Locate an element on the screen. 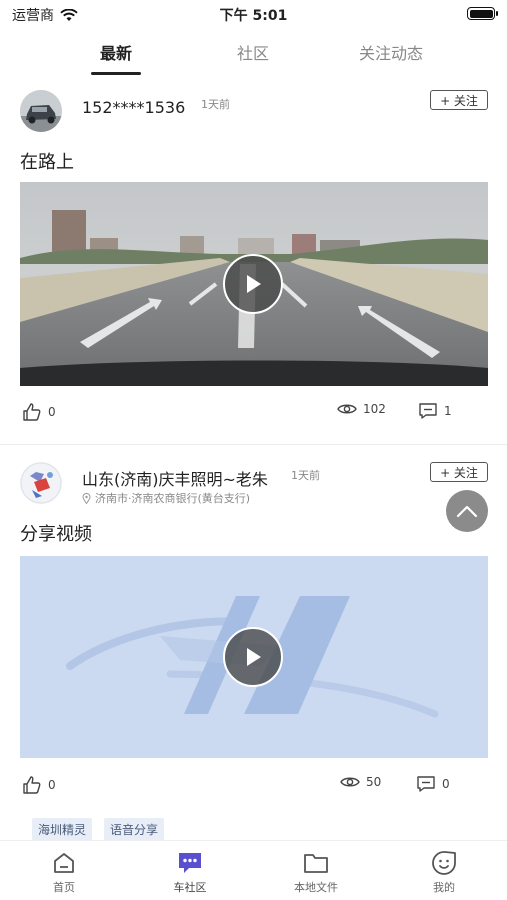 The image size is (507, 900). tab-following: 关注动态 is located at coordinates (391, 52).